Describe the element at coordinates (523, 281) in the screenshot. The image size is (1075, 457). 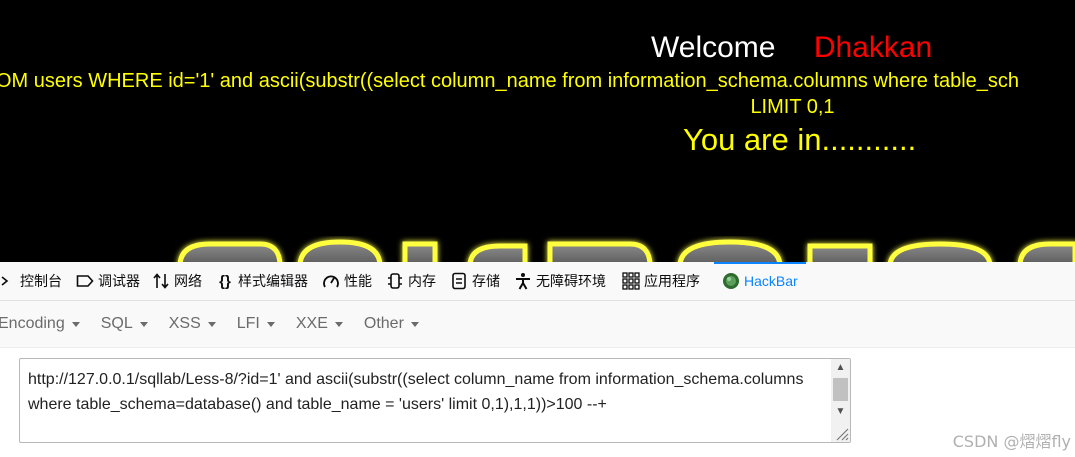
I see `accessibility-icon` at that location.